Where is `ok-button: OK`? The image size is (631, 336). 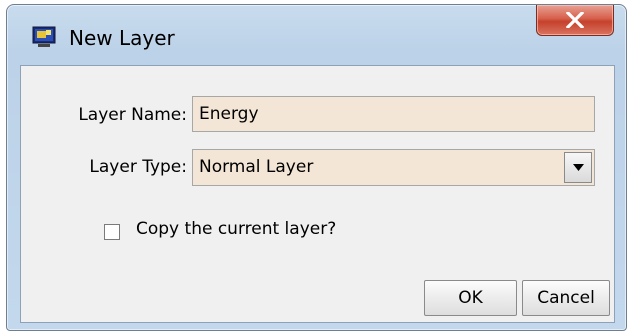
ok-button: OK is located at coordinates (470, 298).